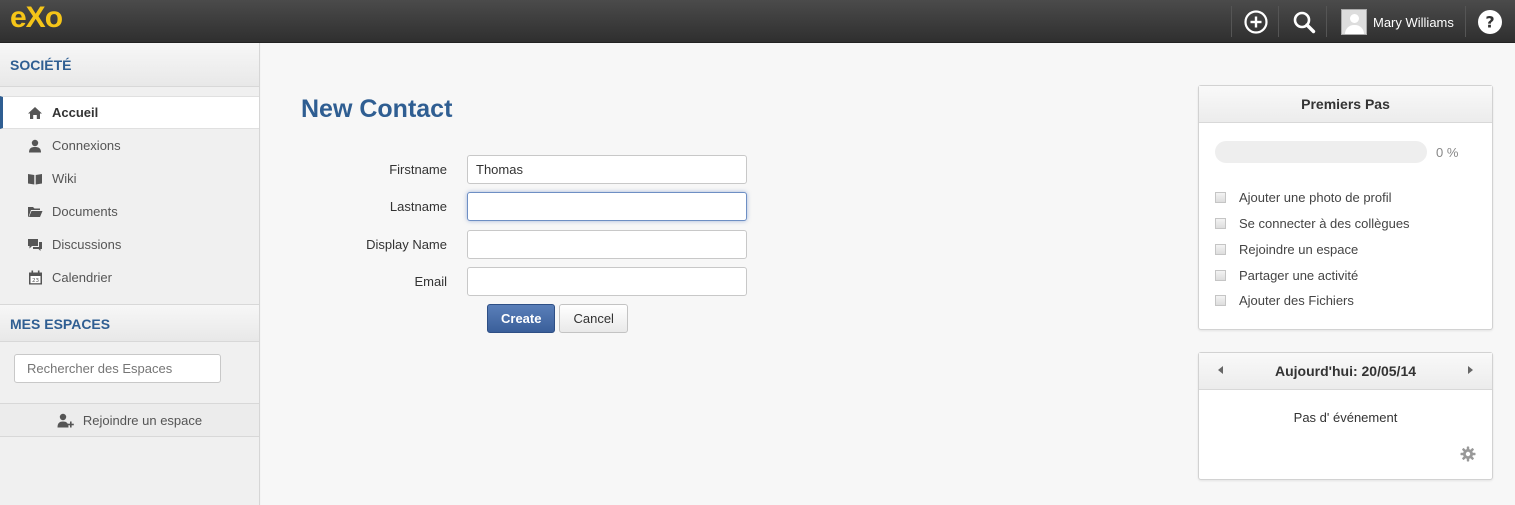 The height and width of the screenshot is (505, 1515). What do you see at coordinates (85, 211) in the screenshot?
I see `sidebar-item-label: Documents` at bounding box center [85, 211].